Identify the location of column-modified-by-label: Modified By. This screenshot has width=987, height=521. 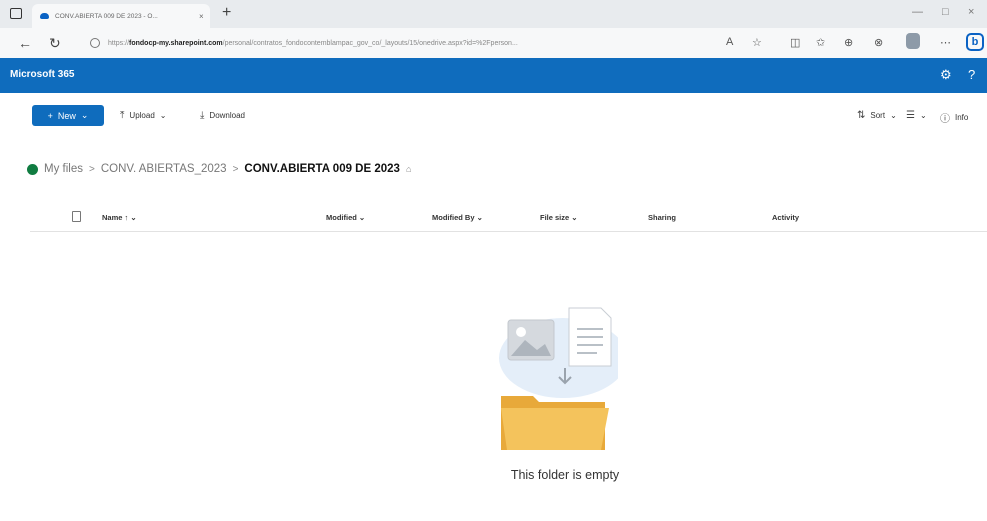
(453, 217).